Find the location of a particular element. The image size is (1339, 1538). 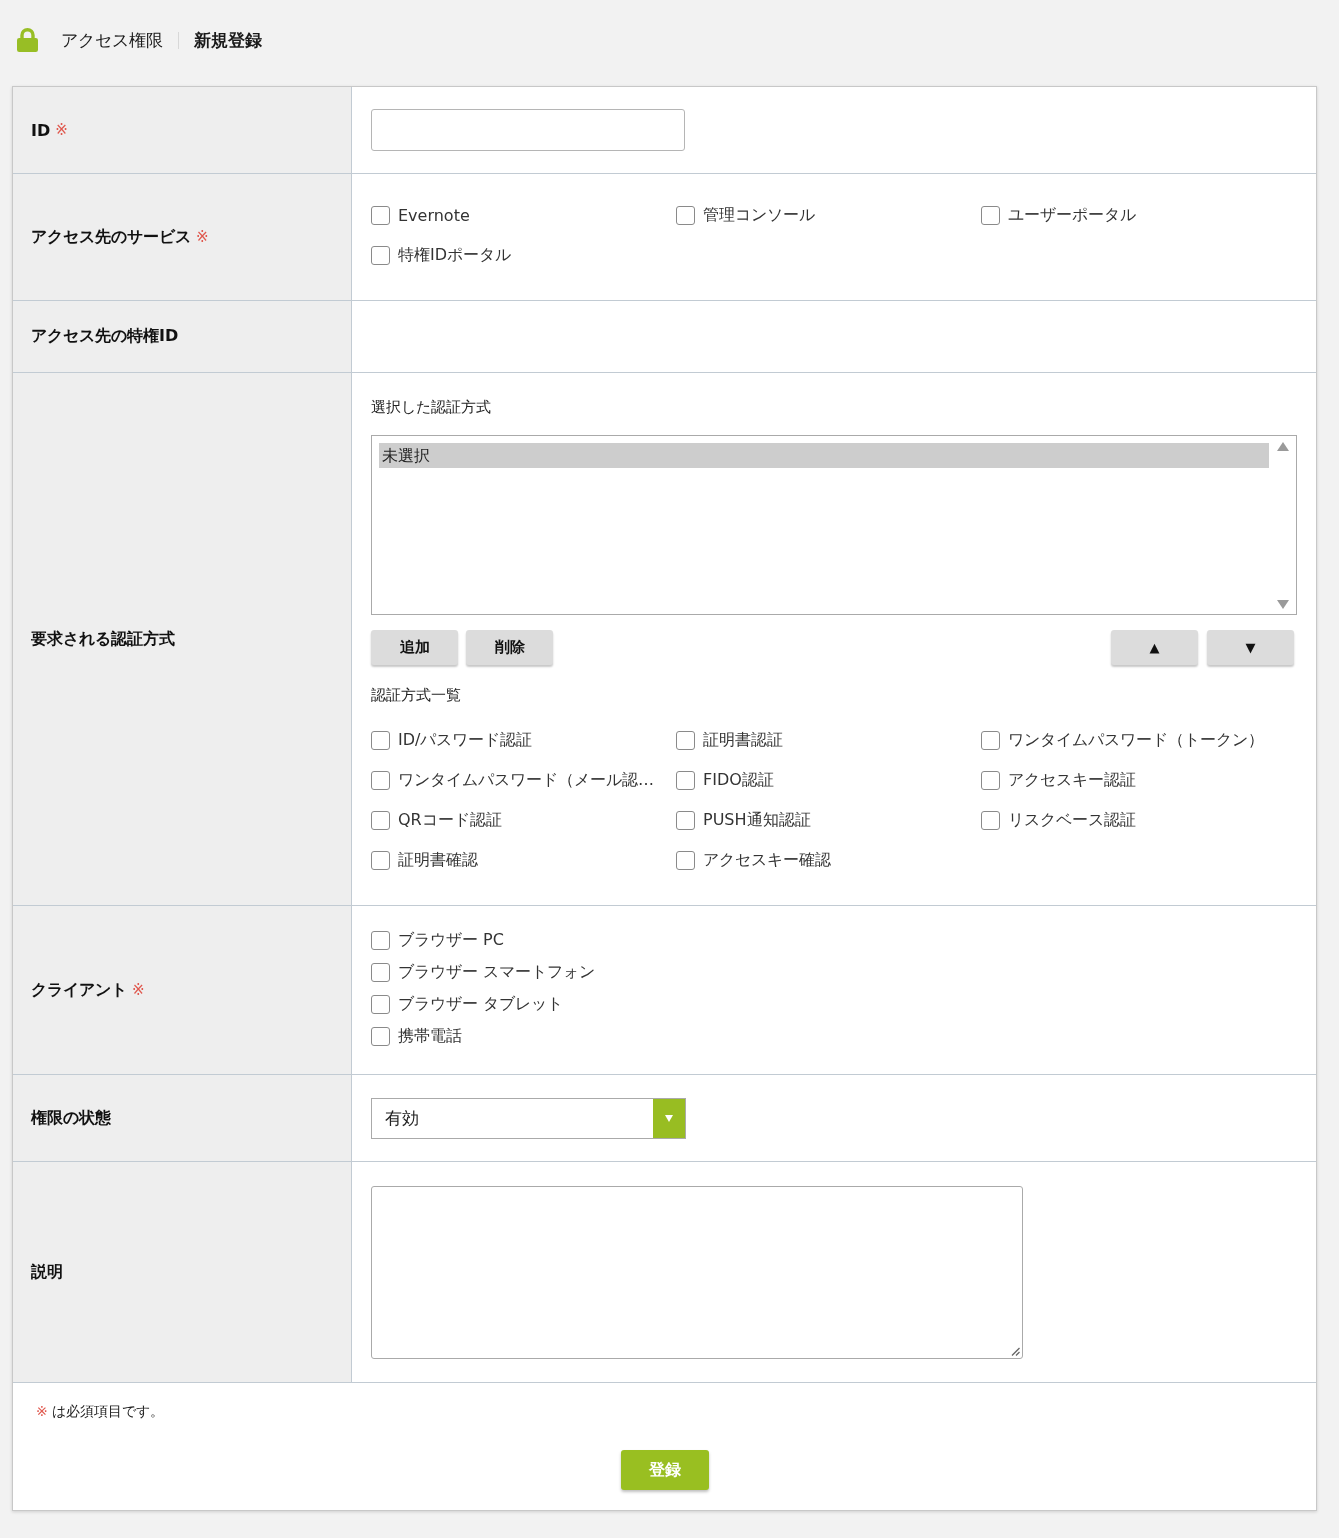

required-note: ※ は必須項目です。 is located at coordinates (100, 1411).